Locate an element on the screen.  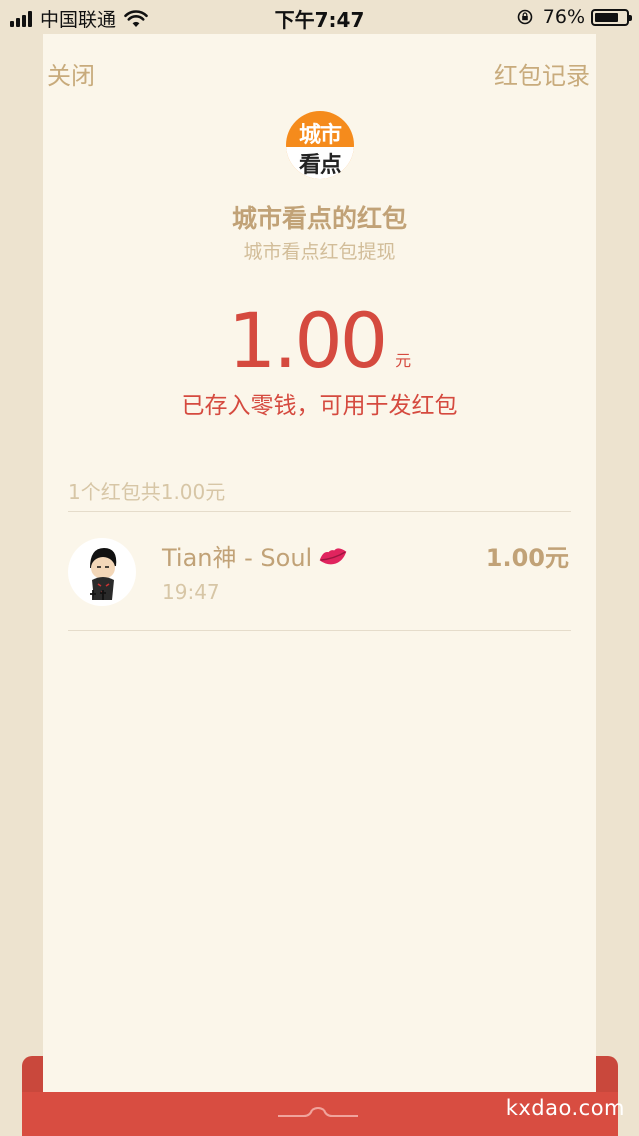
sender-name: Tian神 - Soul is located at coordinates (256, 555).